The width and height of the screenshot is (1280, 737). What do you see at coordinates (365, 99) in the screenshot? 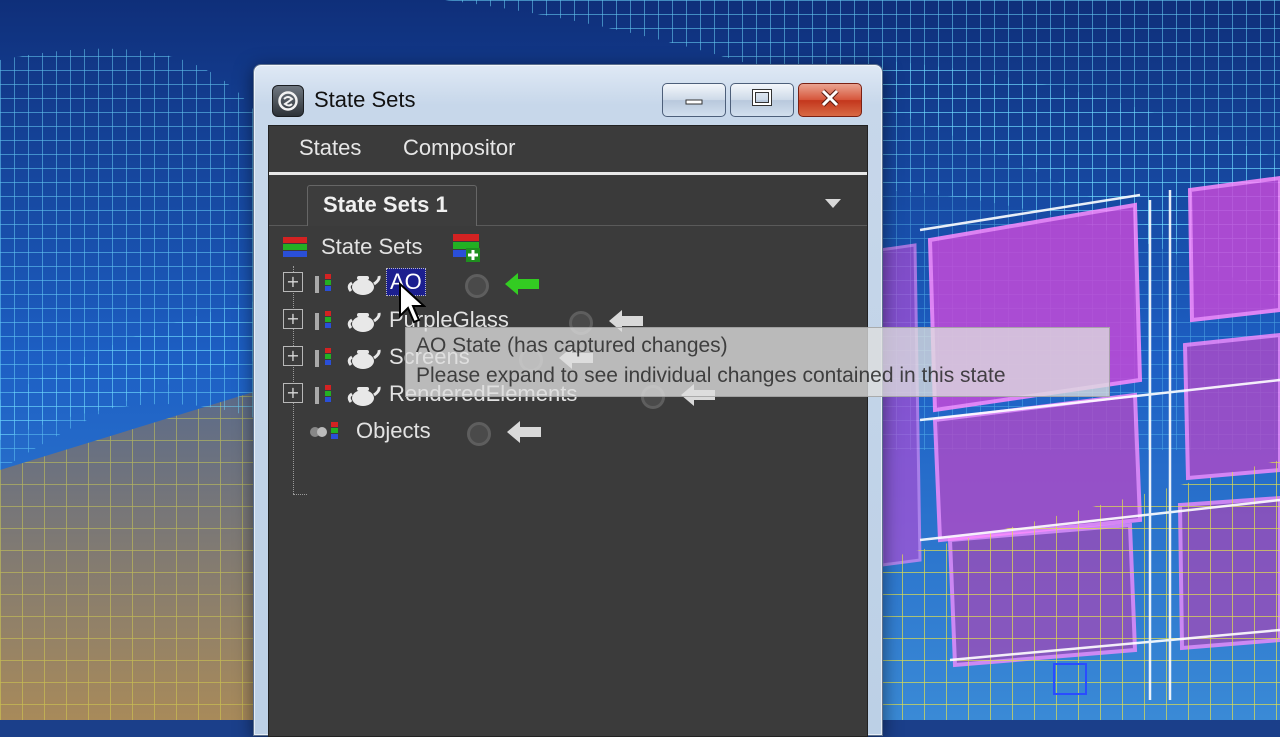
I see `window-title: State Sets` at bounding box center [365, 99].